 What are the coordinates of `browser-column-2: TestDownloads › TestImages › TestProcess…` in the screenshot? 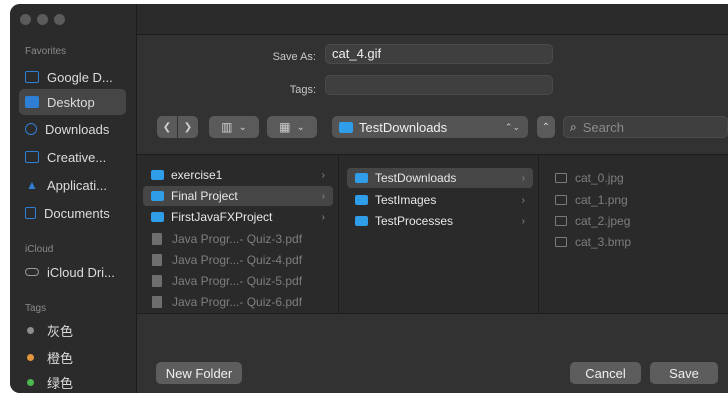 It's located at (439, 234).